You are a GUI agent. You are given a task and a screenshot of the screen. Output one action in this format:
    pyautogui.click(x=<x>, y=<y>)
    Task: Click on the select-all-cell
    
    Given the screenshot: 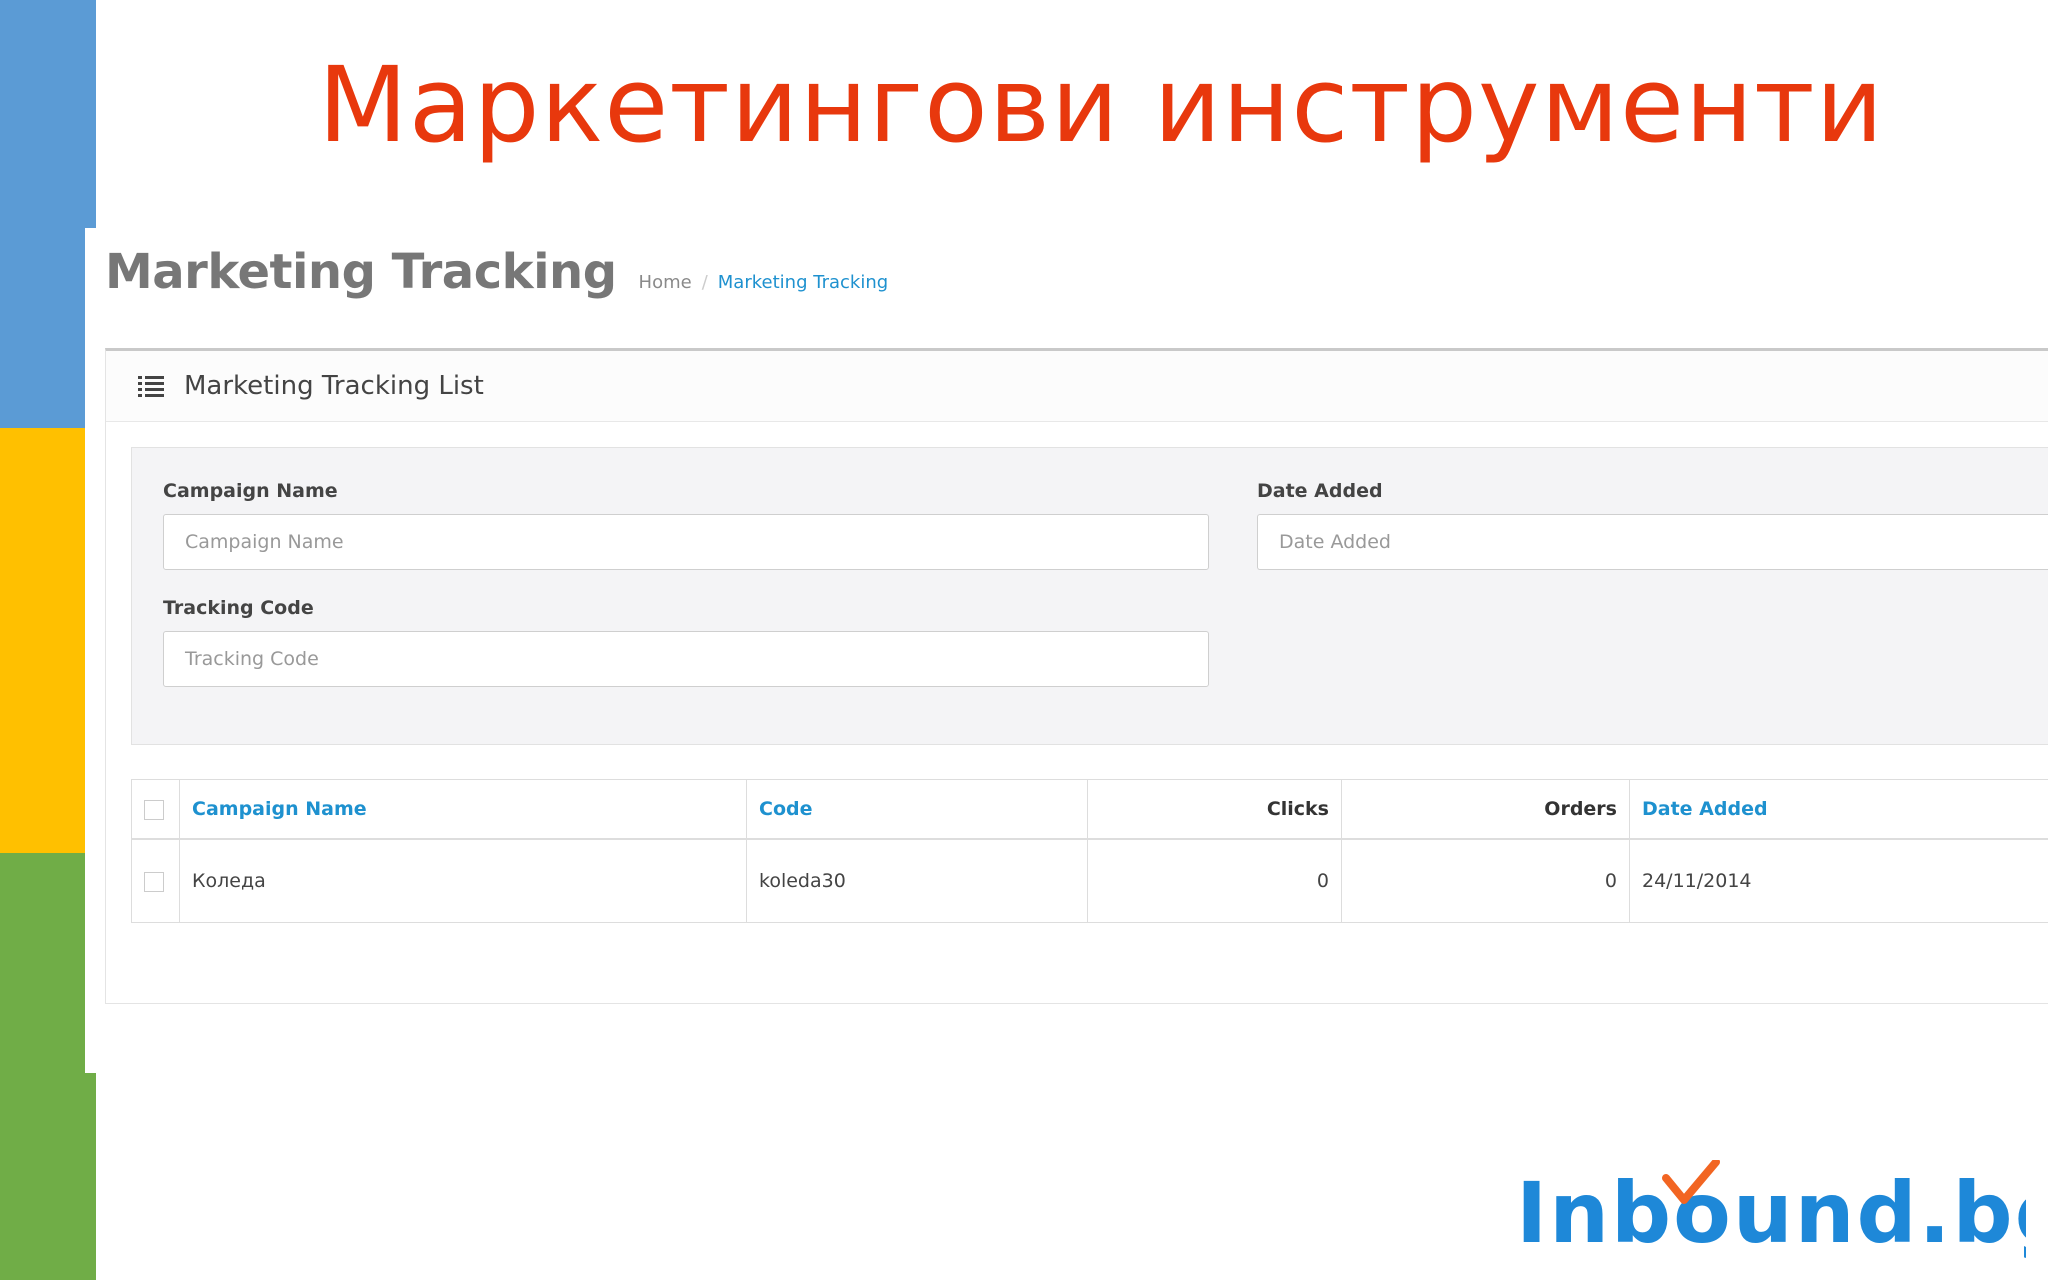 What is the action you would take?
    pyautogui.click(x=155, y=809)
    